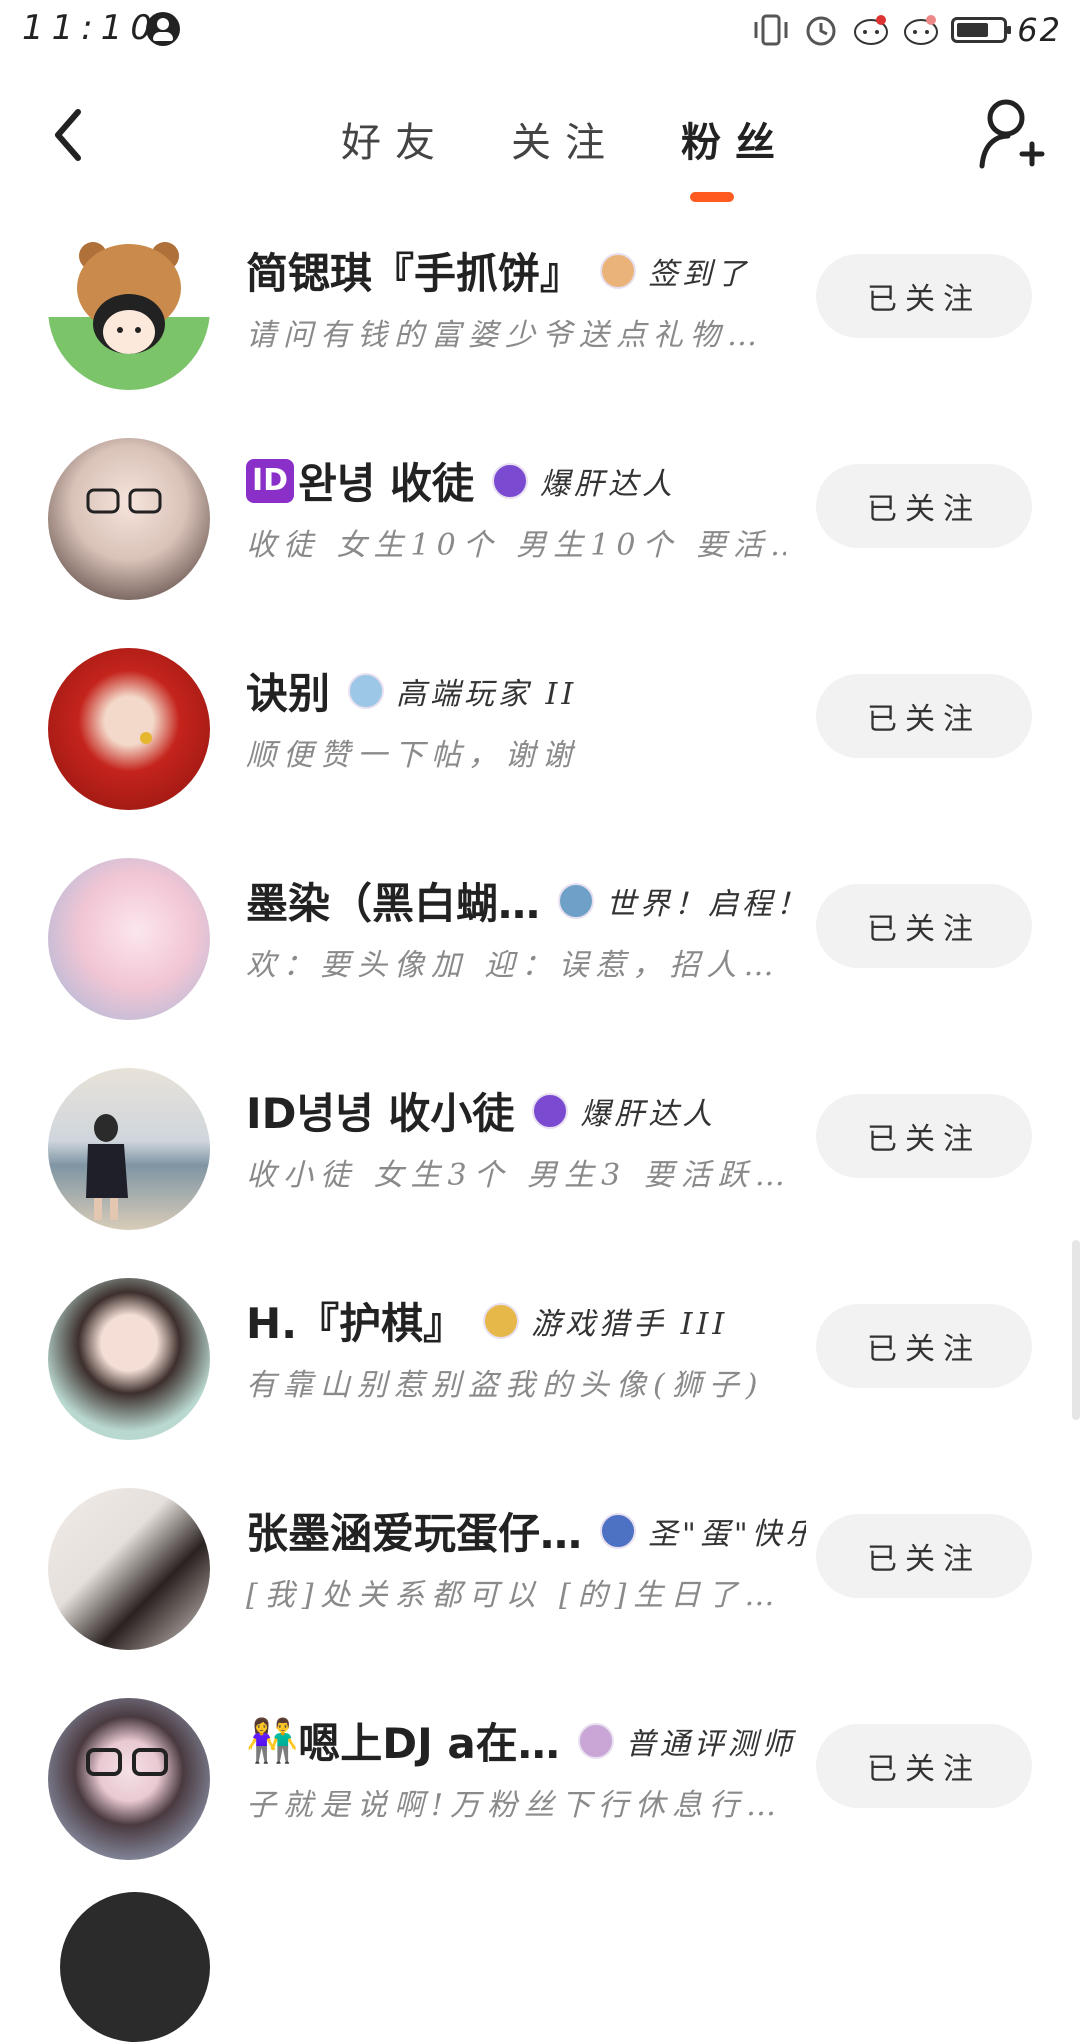 The width and height of the screenshot is (1080, 2042). Describe the element at coordinates (540, 315) in the screenshot. I see `list-item: 简锶琪『手抓饼』 签到了 请问有钱的富婆少爷送点礼物… 已关注` at that location.